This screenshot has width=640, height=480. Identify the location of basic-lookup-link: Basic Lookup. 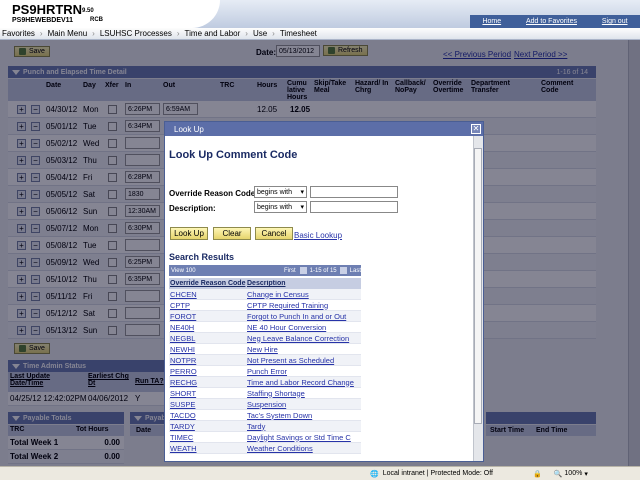
(318, 235).